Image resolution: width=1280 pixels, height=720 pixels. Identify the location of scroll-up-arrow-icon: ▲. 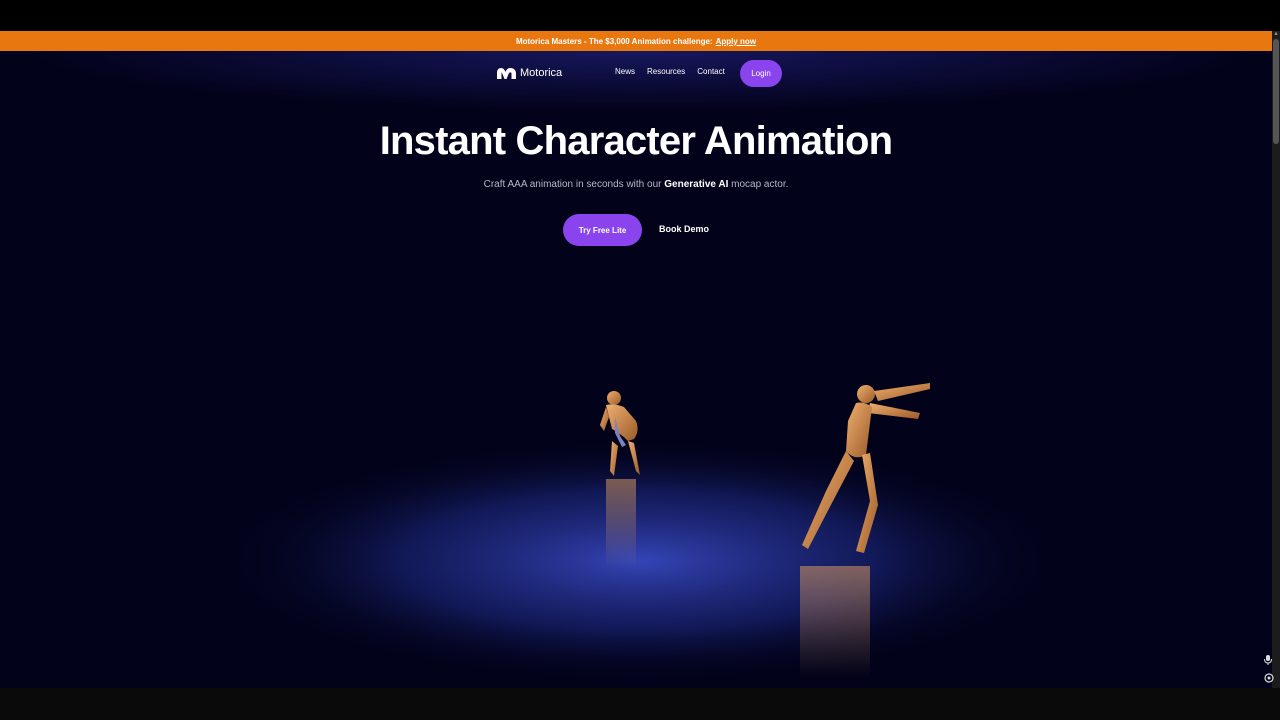
(1276, 34).